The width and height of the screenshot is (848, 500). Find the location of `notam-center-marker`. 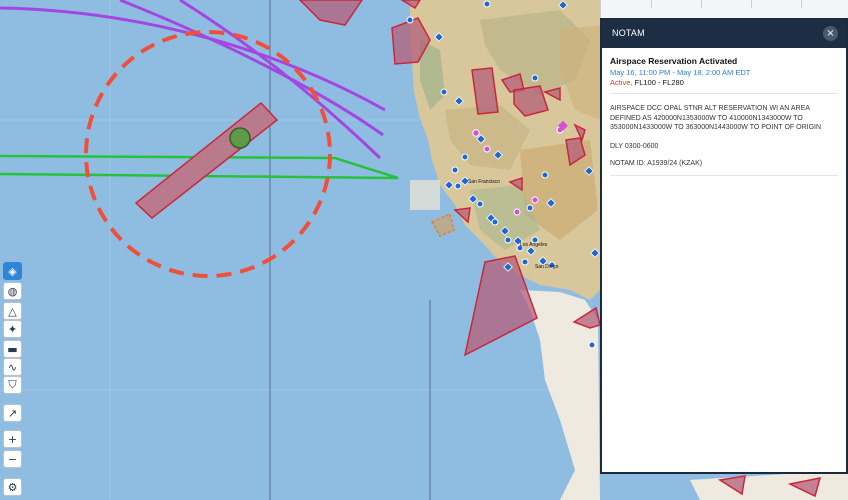

notam-center-marker is located at coordinates (240, 138).